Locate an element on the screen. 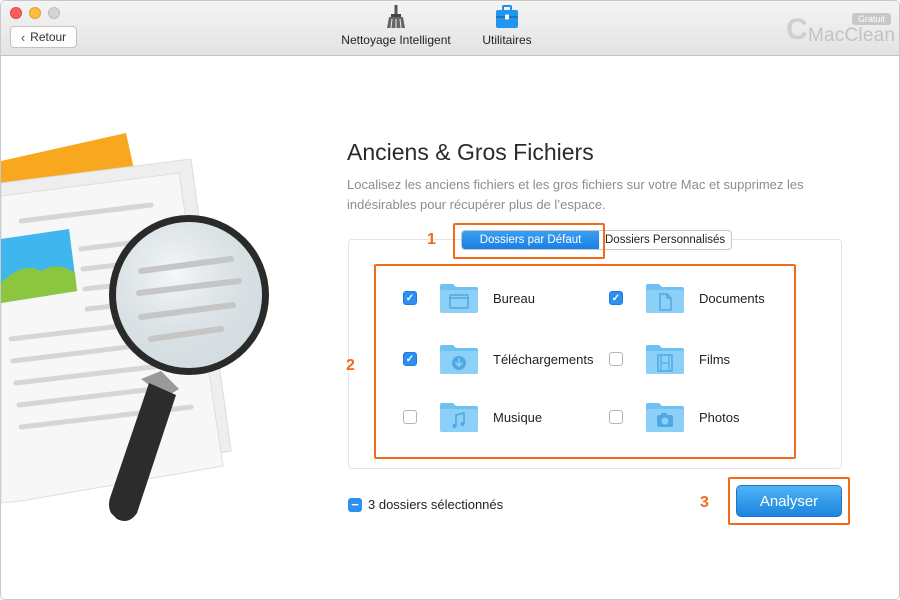 The height and width of the screenshot is (600, 900). nav-smart-cleaning: Nettoyage Intelligent is located at coordinates (396, 26).